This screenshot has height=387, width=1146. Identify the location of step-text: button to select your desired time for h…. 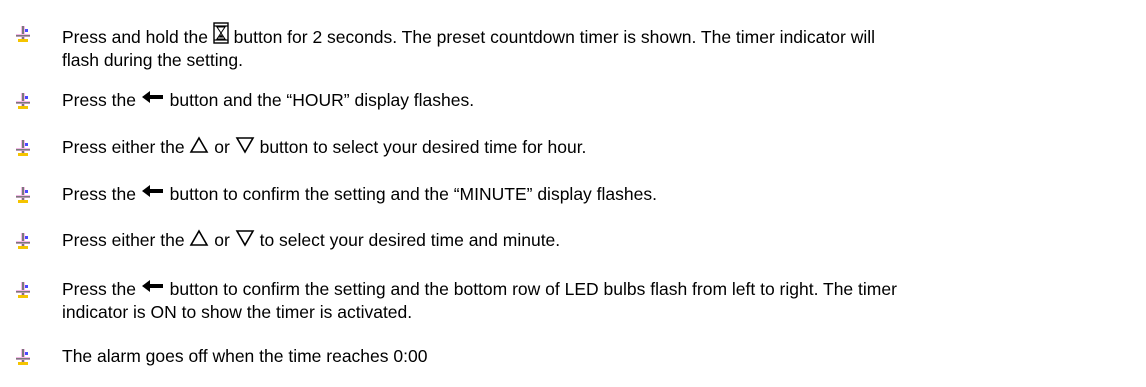
(420, 147).